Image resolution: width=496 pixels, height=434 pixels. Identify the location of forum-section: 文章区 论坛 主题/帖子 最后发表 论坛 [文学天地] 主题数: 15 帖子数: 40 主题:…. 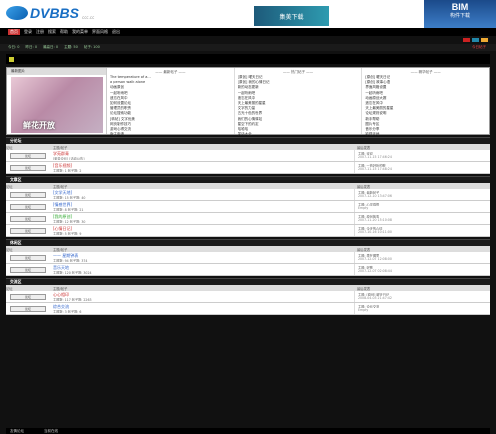
(248, 206).